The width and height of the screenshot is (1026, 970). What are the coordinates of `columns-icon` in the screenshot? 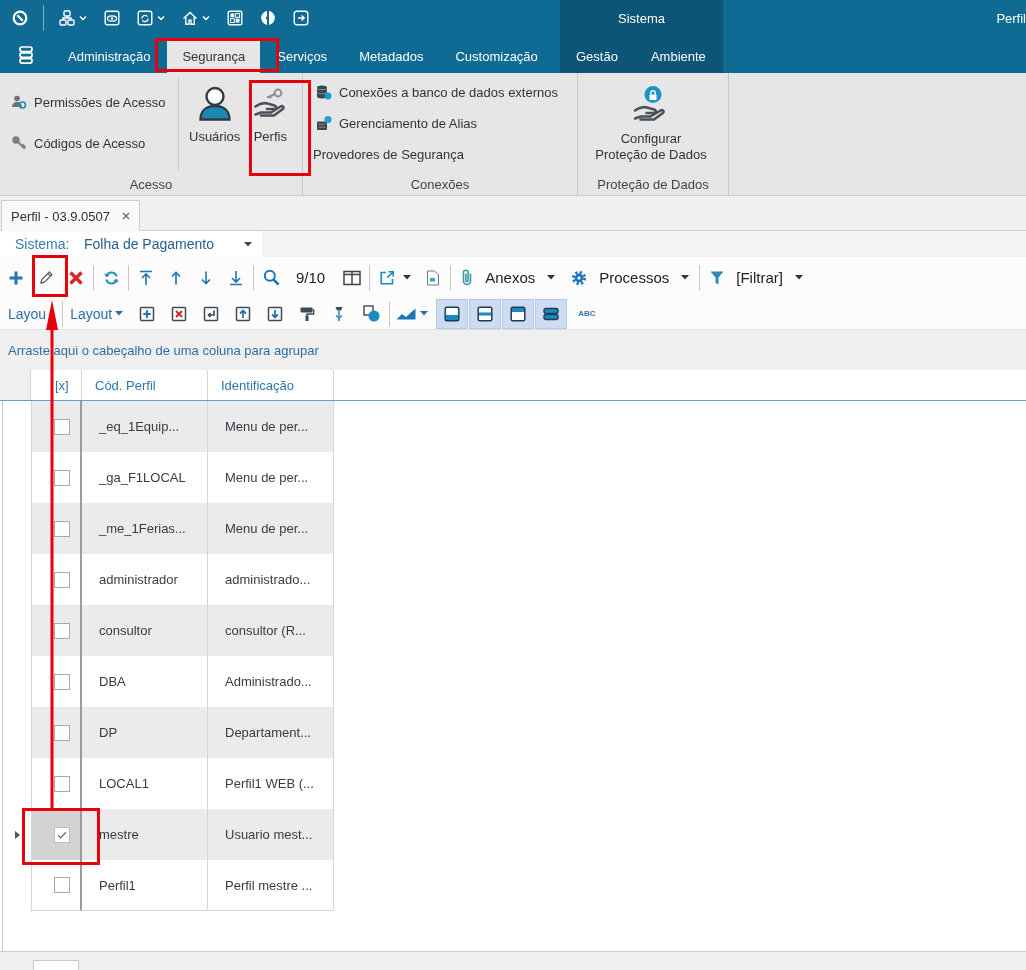 It's located at (352, 277).